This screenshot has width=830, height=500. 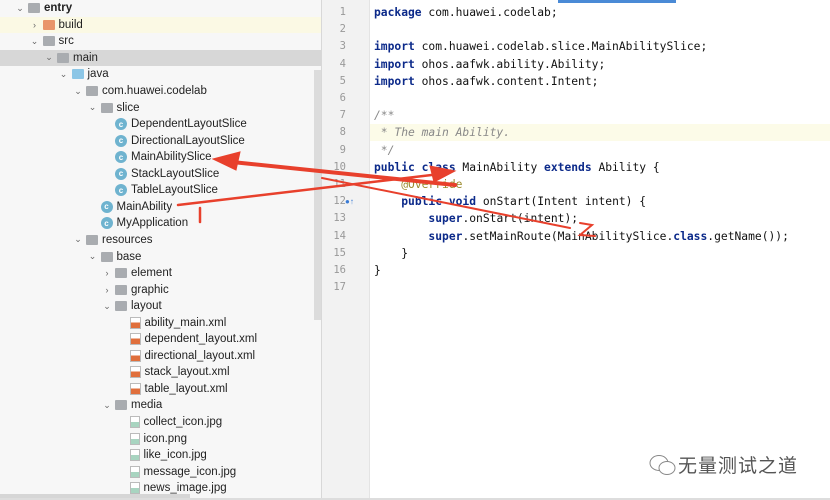 I want to click on tree-item-label: like_icon.jpg, so click(x=175, y=455).